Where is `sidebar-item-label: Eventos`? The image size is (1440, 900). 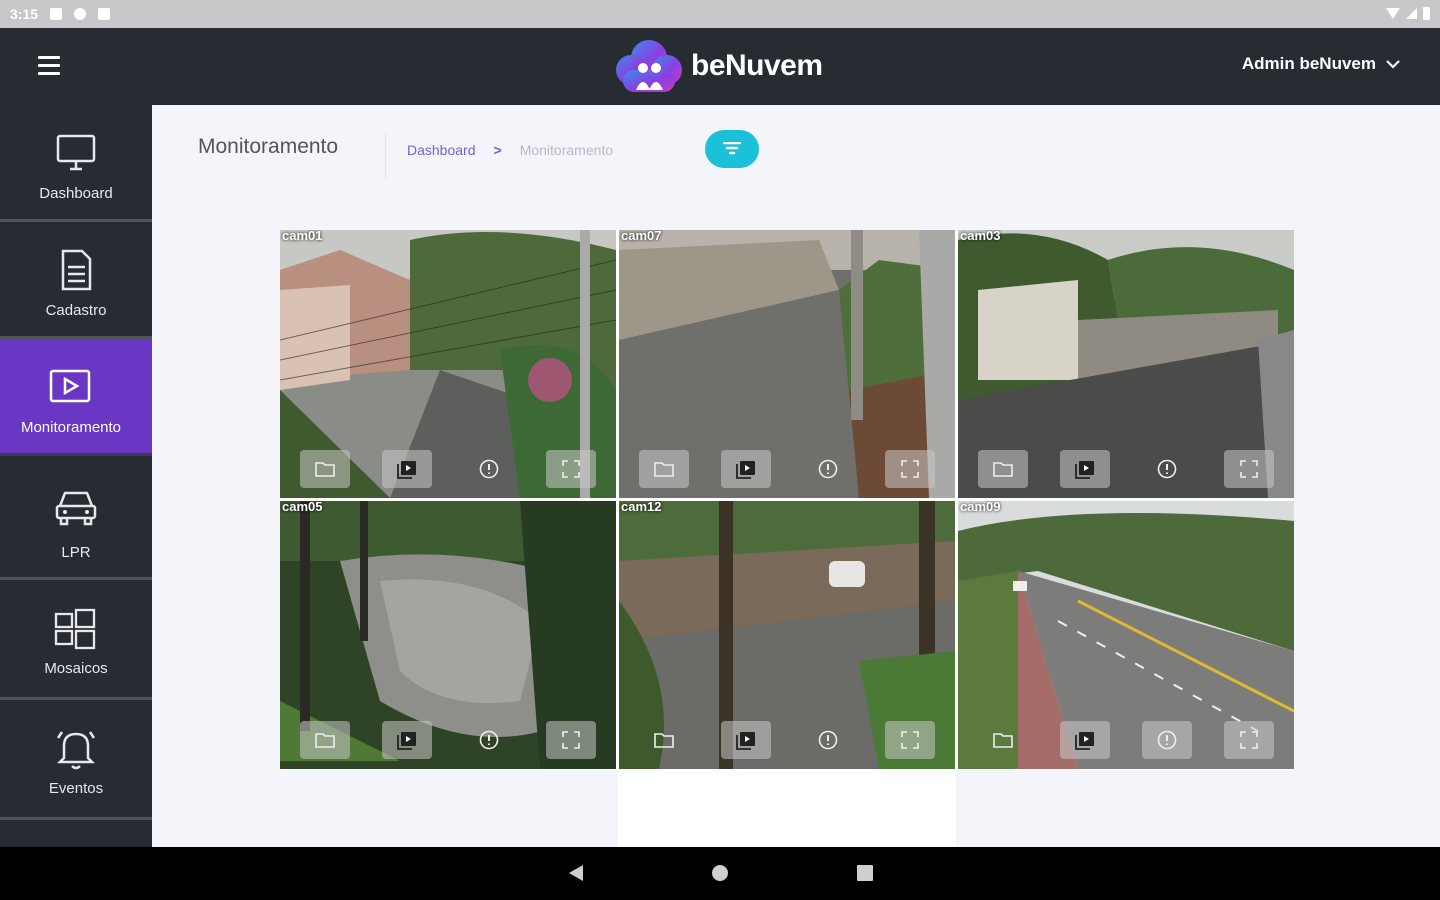 sidebar-item-label: Eventos is located at coordinates (76, 788).